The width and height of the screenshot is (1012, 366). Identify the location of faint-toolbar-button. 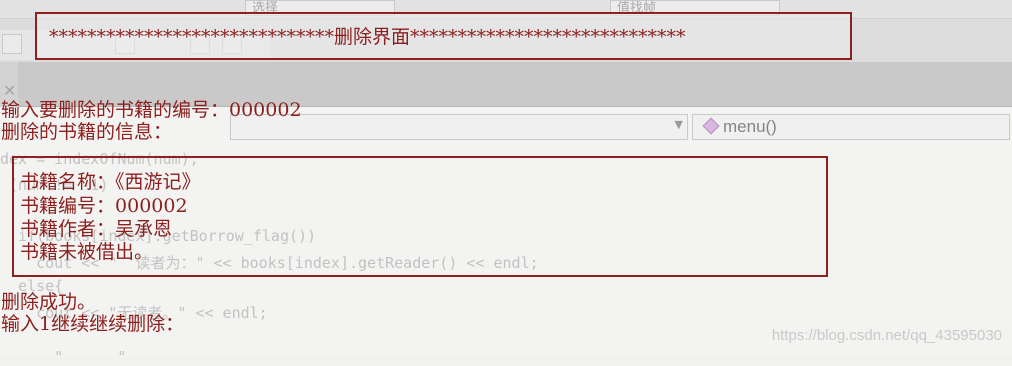
(12, 44).